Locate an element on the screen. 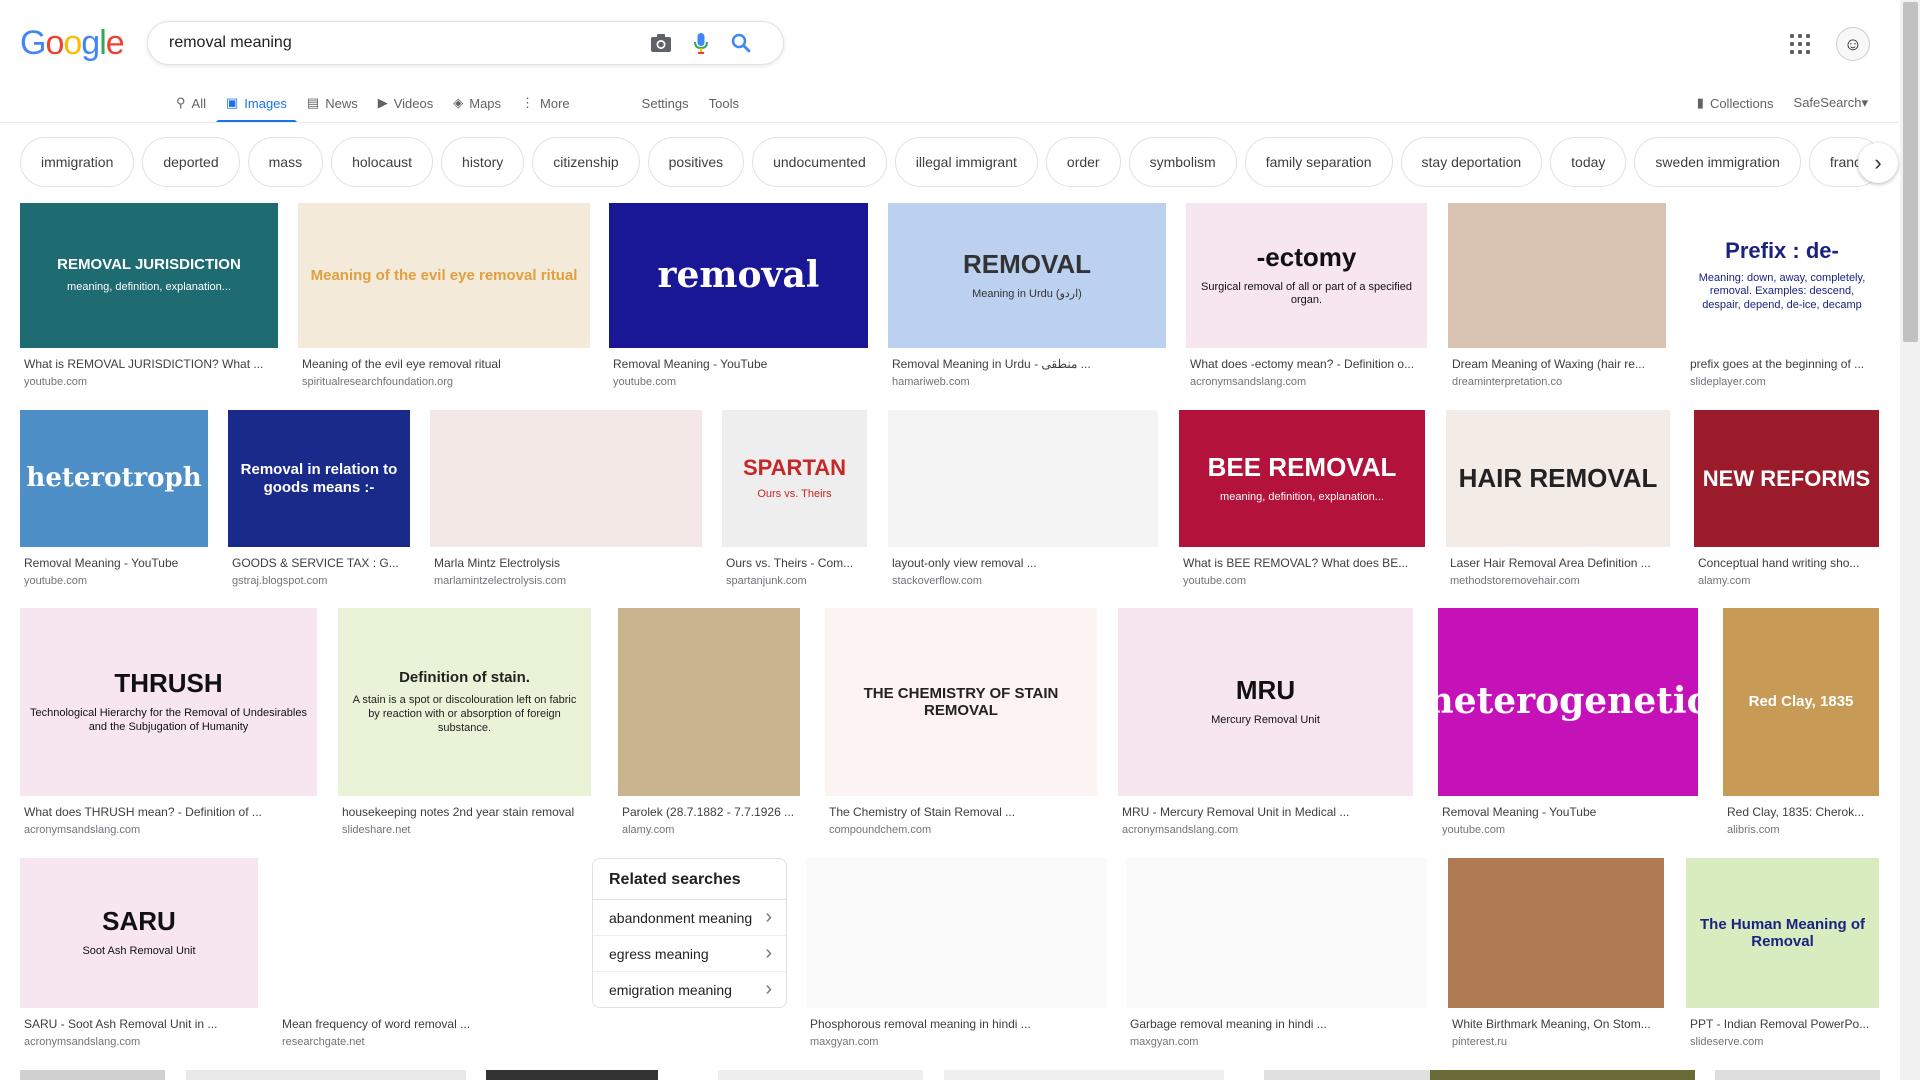 This screenshot has width=1920, height=1080. result-thumbnail: THE CHEMISTRY OF STAIN REMOVAL is located at coordinates (961, 702).